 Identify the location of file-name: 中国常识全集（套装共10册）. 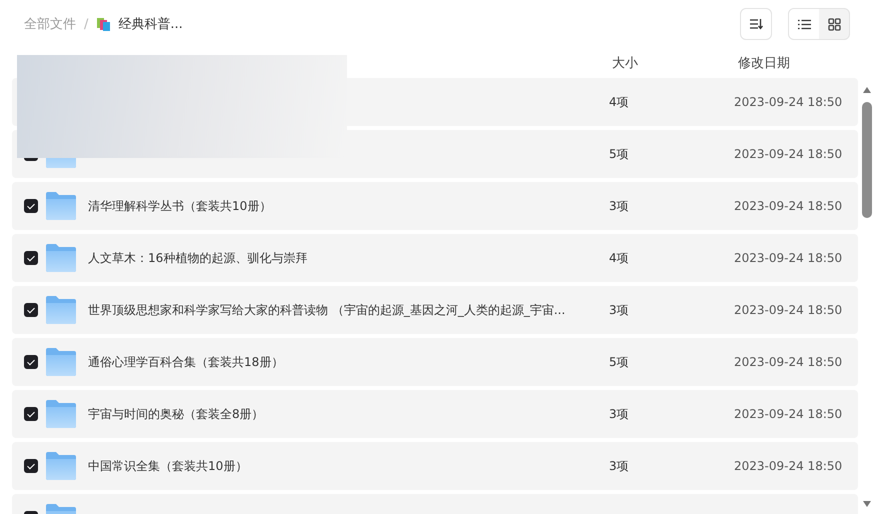
(168, 465).